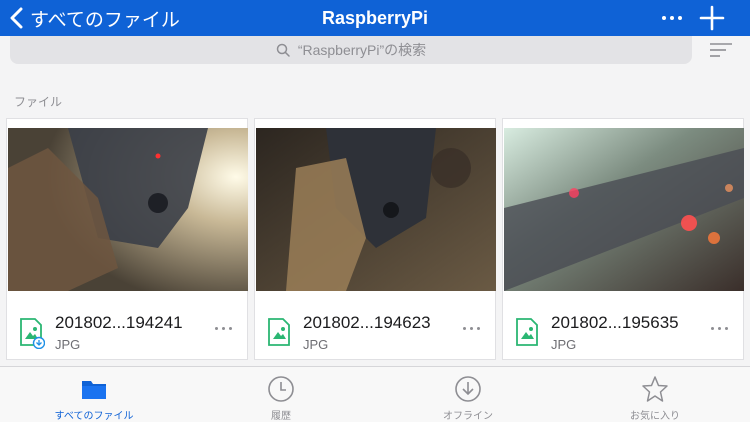  I want to click on search-input: “RaspberryPi”の検索, so click(351, 50).